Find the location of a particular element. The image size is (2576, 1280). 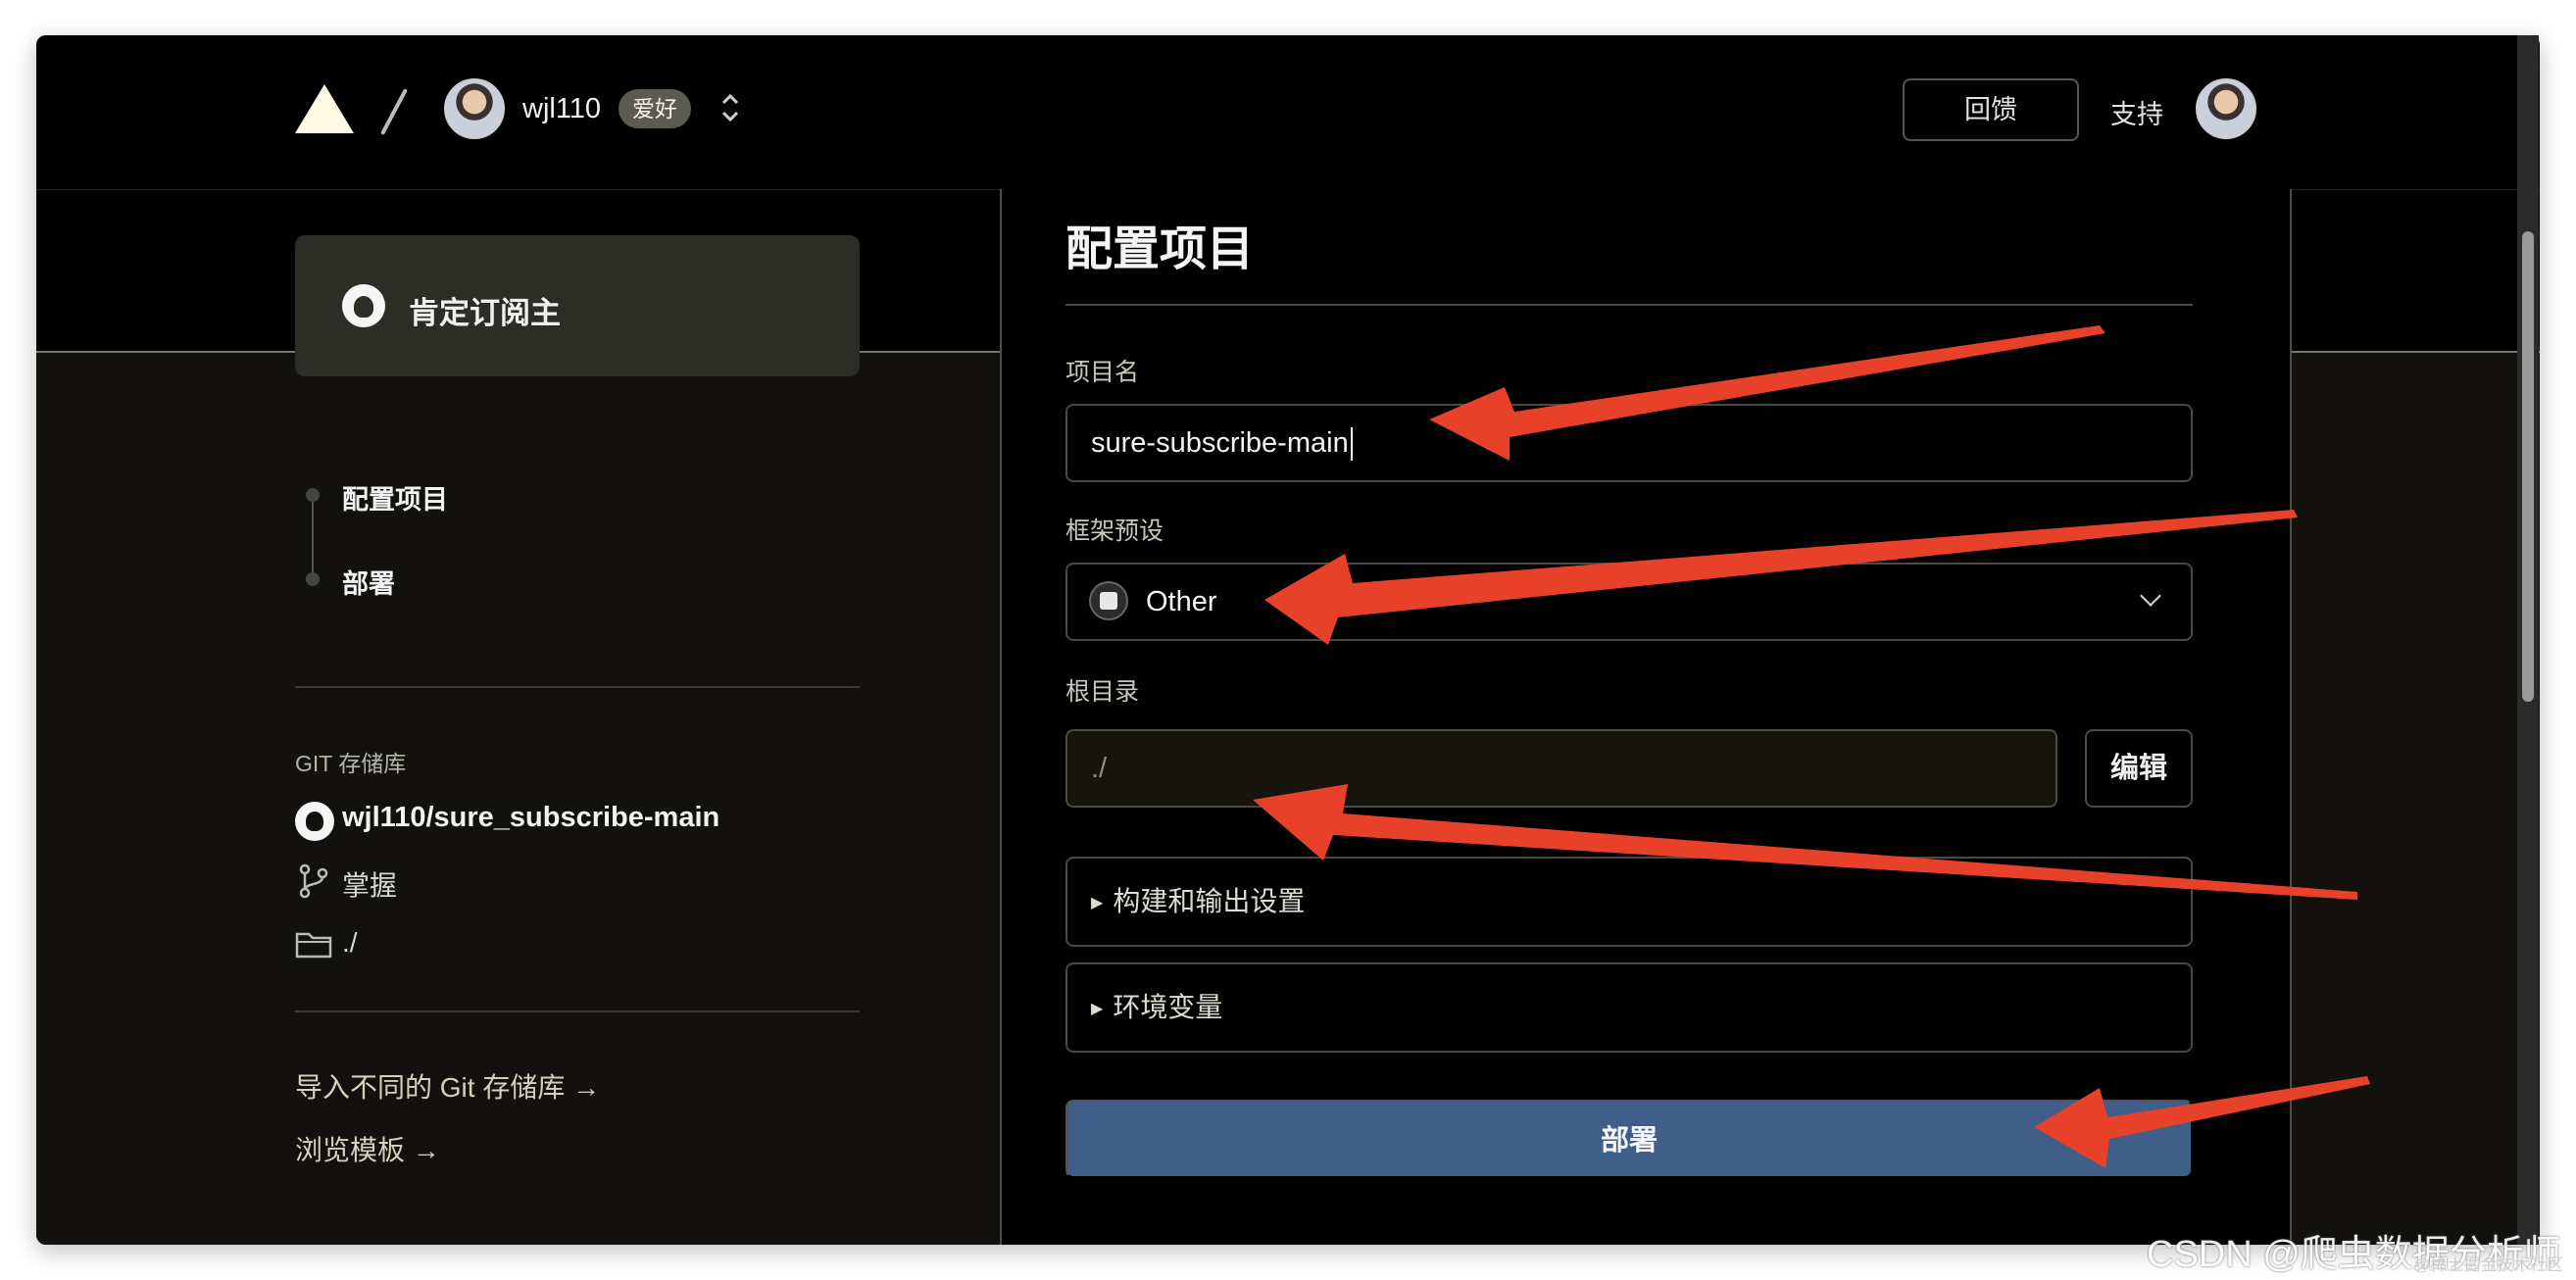

framework-preset-select: Other is located at coordinates (1629, 602).